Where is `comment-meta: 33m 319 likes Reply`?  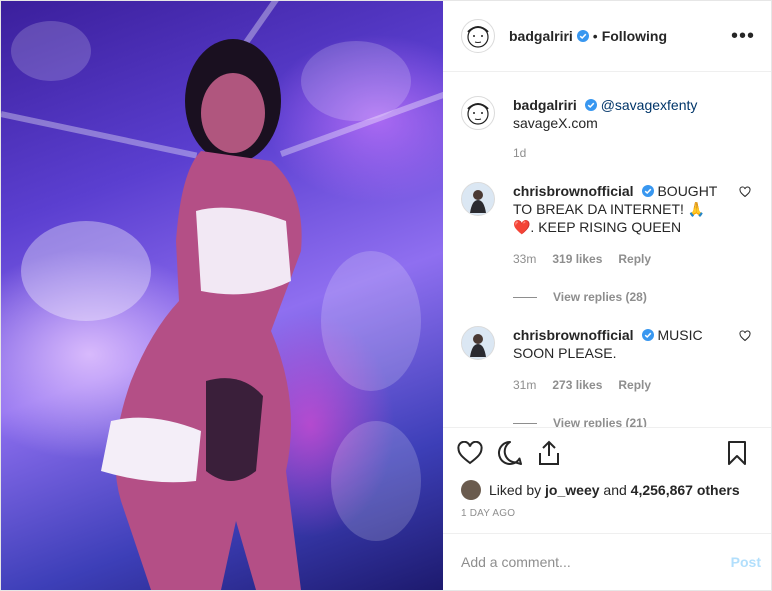 comment-meta: 33m 319 likes Reply is located at coordinates (619, 259).